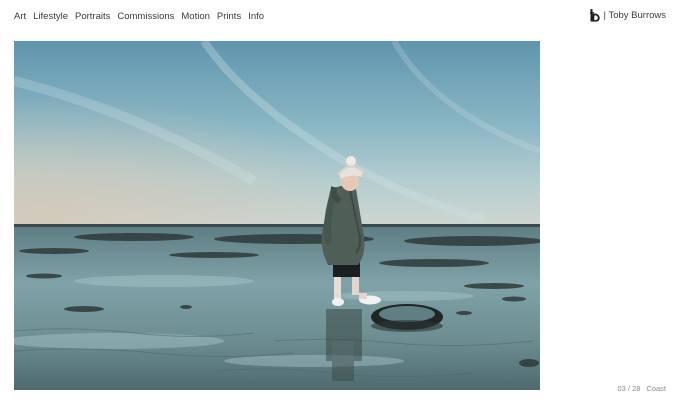  Describe the element at coordinates (50, 17) in the screenshot. I see `nav-item-lifestyle: Lifestyle` at that location.